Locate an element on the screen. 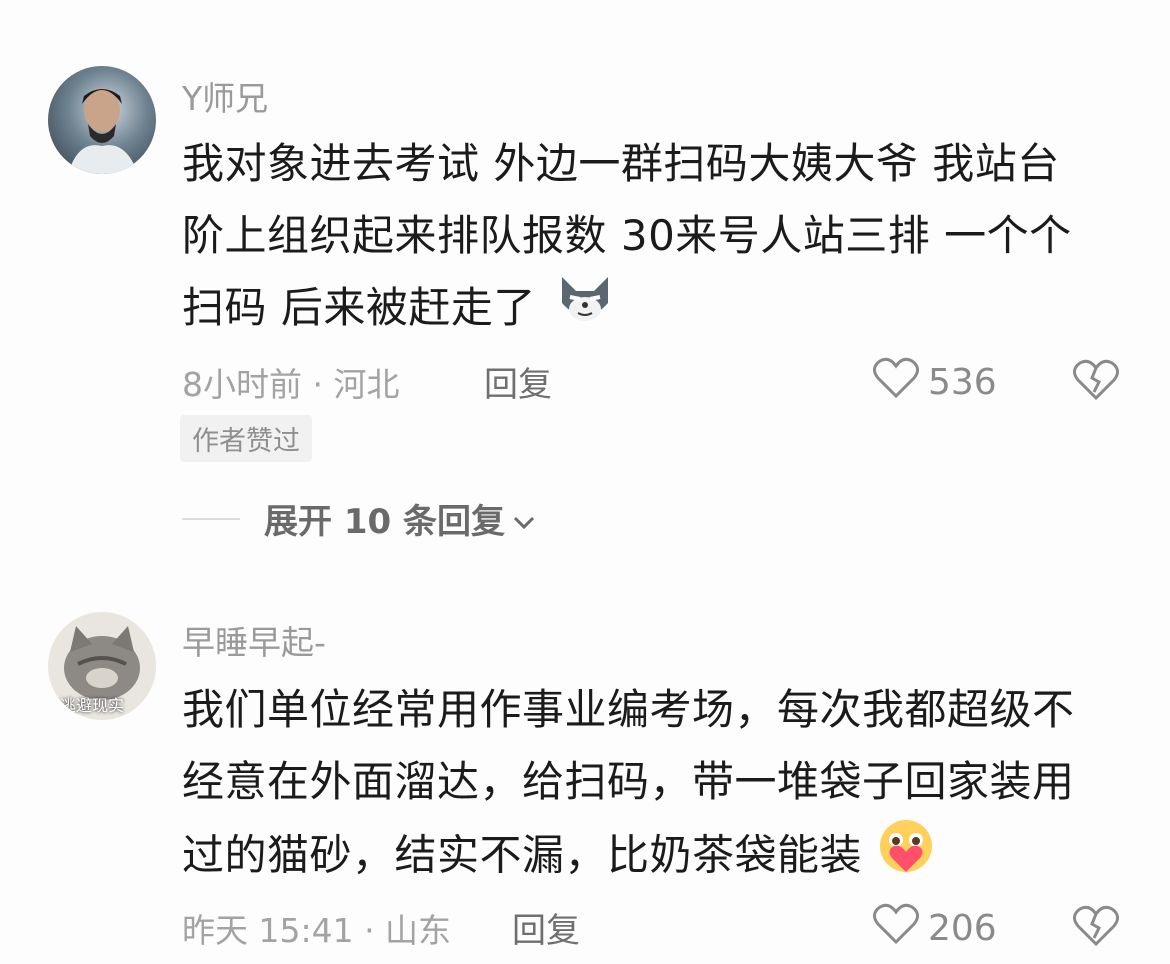 The height and width of the screenshot is (964, 1170). expand-replies-label: 展开 10 条回复 is located at coordinates (384, 522).